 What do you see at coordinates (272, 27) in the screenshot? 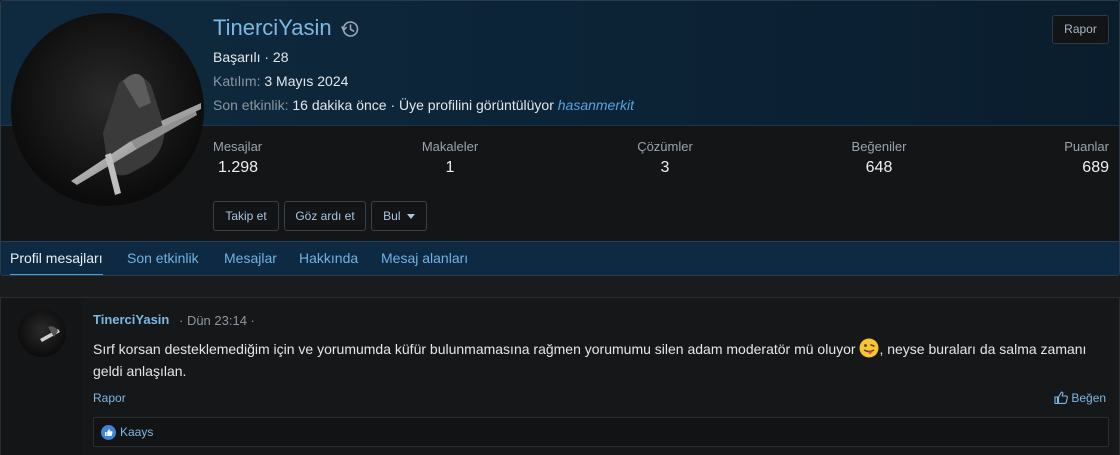
I see `profile-username: TinerciYasin` at bounding box center [272, 27].